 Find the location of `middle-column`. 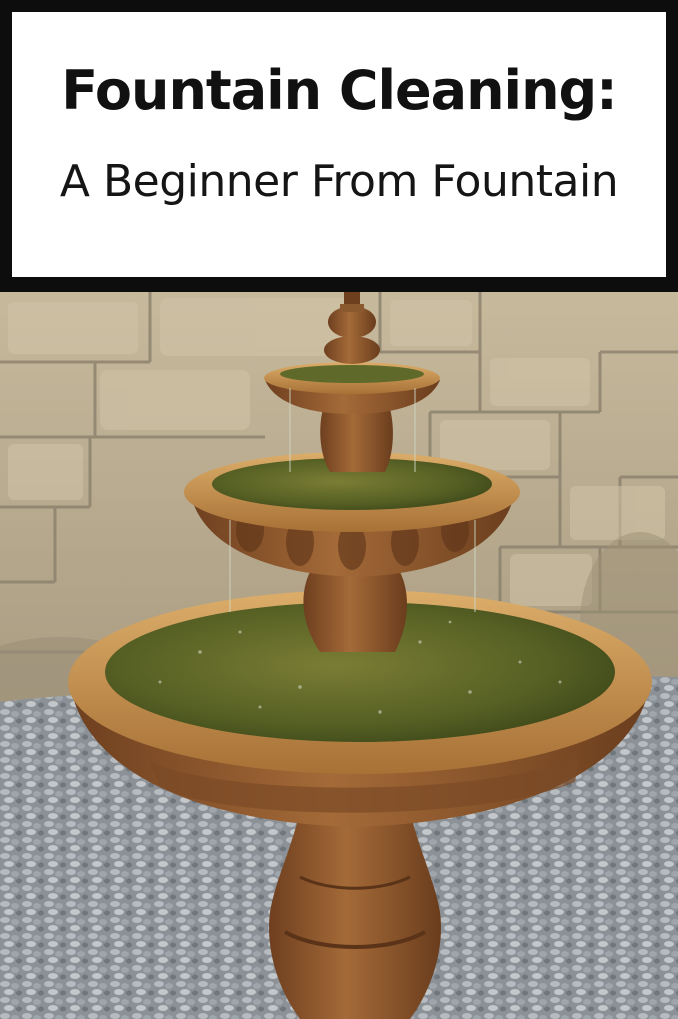

middle-column is located at coordinates (355, 612).